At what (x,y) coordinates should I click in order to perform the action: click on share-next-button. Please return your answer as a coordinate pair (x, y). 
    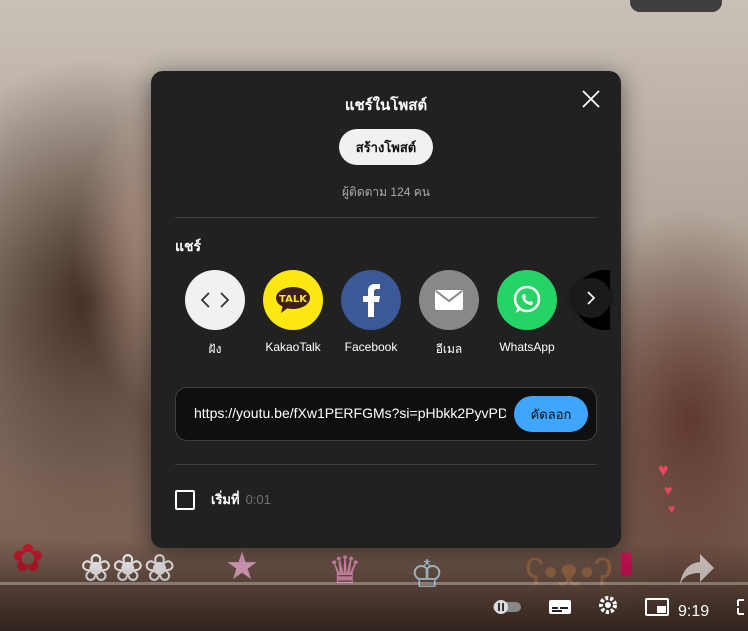
    Looking at the image, I should click on (591, 298).